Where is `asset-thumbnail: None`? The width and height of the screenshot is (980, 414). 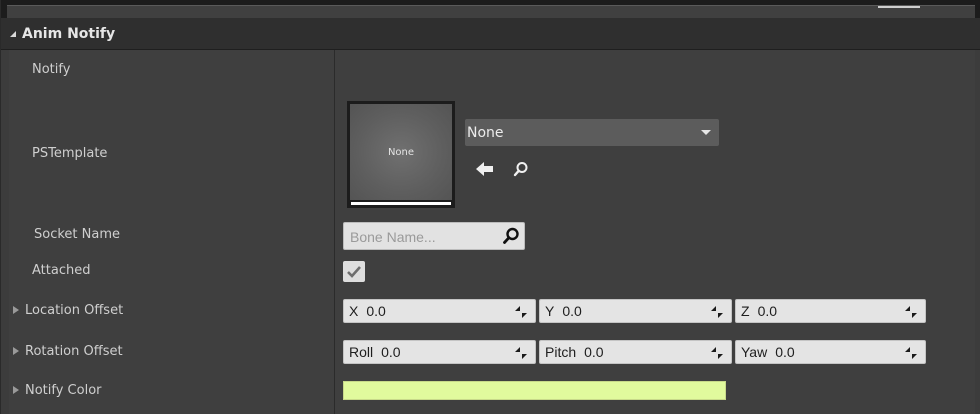 asset-thumbnail: None is located at coordinates (401, 154).